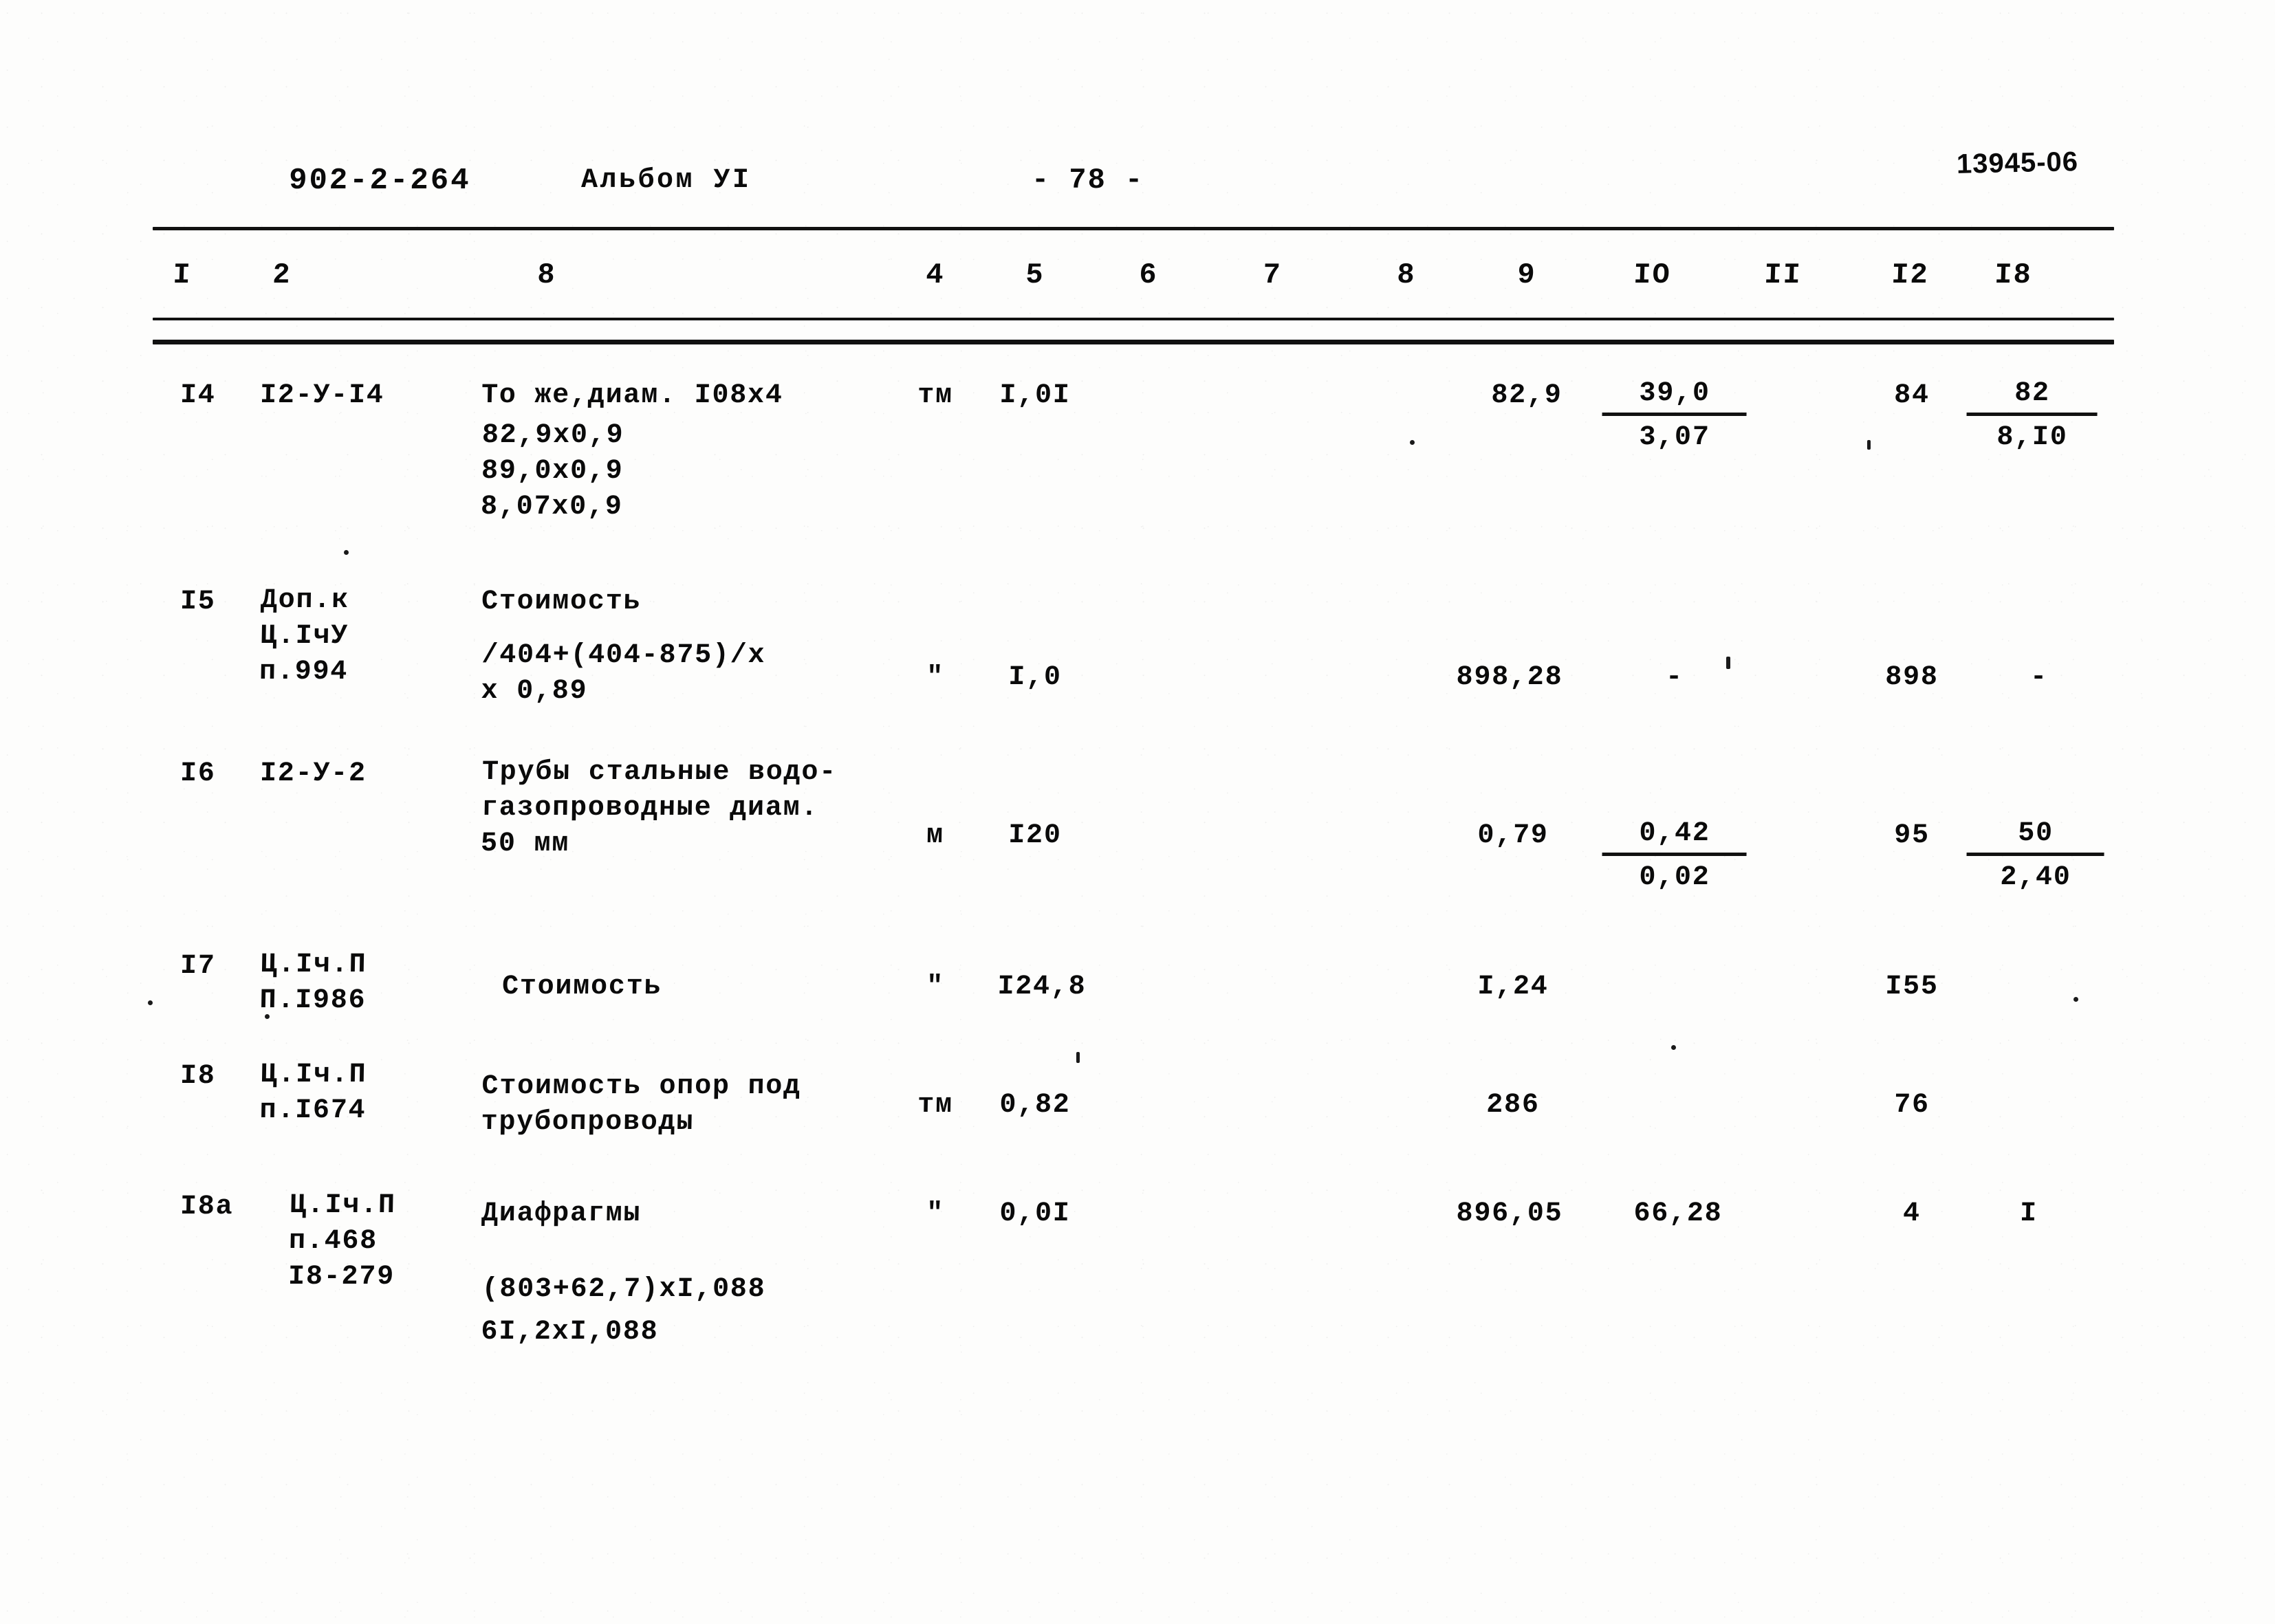 The height and width of the screenshot is (1624, 2275). I want to click on row-description-detail: /404+(404-875)/х х 0,89, so click(623, 673).